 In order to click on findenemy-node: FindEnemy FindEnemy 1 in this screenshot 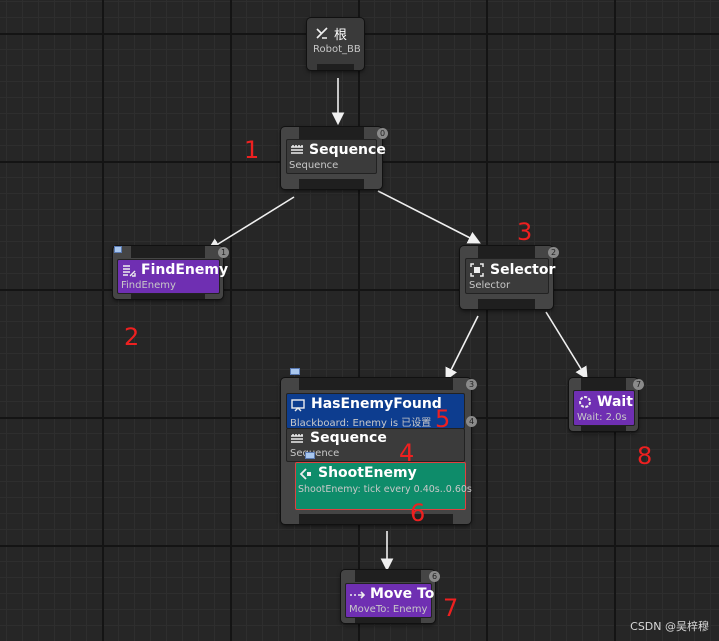, I will do `click(171, 272)`.